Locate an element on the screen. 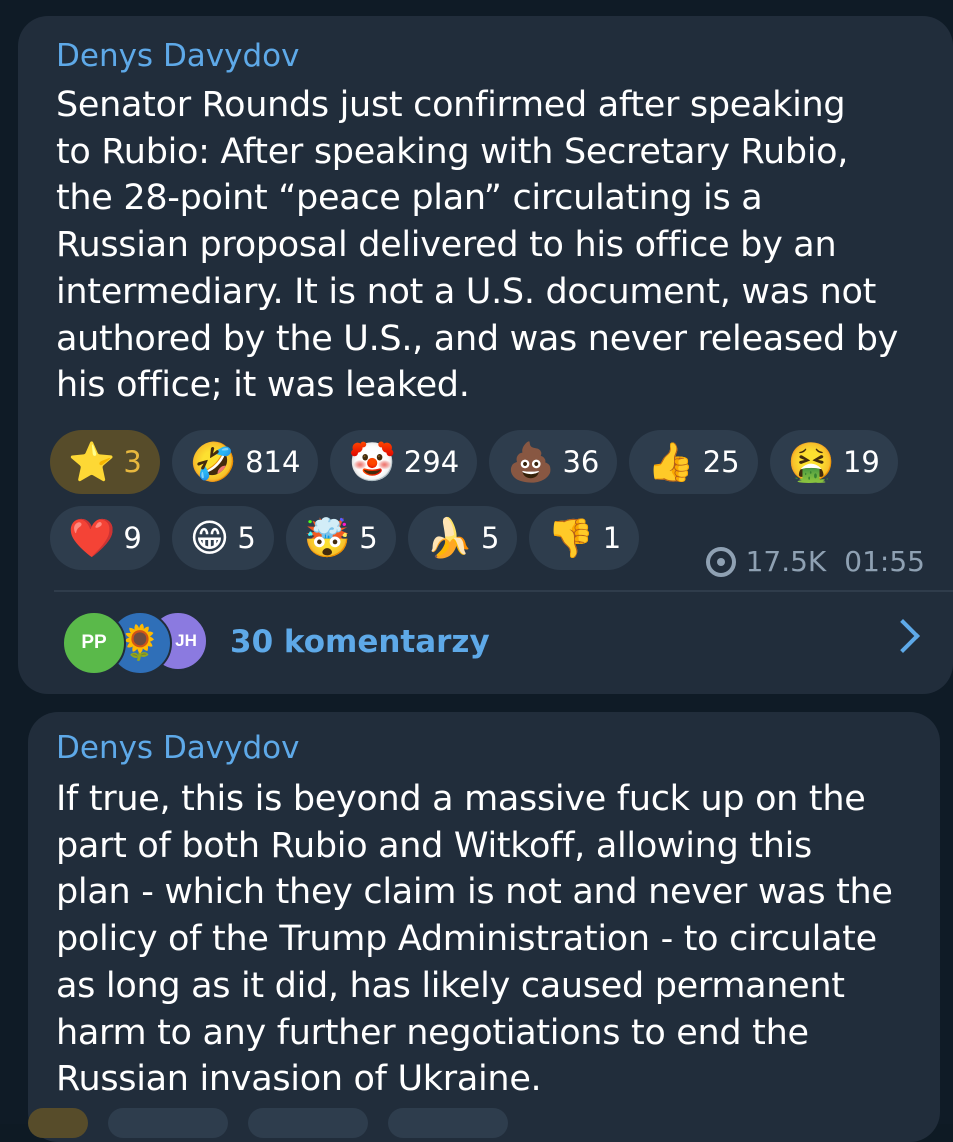  reaction-chip: 💩 36 is located at coordinates (553, 462).